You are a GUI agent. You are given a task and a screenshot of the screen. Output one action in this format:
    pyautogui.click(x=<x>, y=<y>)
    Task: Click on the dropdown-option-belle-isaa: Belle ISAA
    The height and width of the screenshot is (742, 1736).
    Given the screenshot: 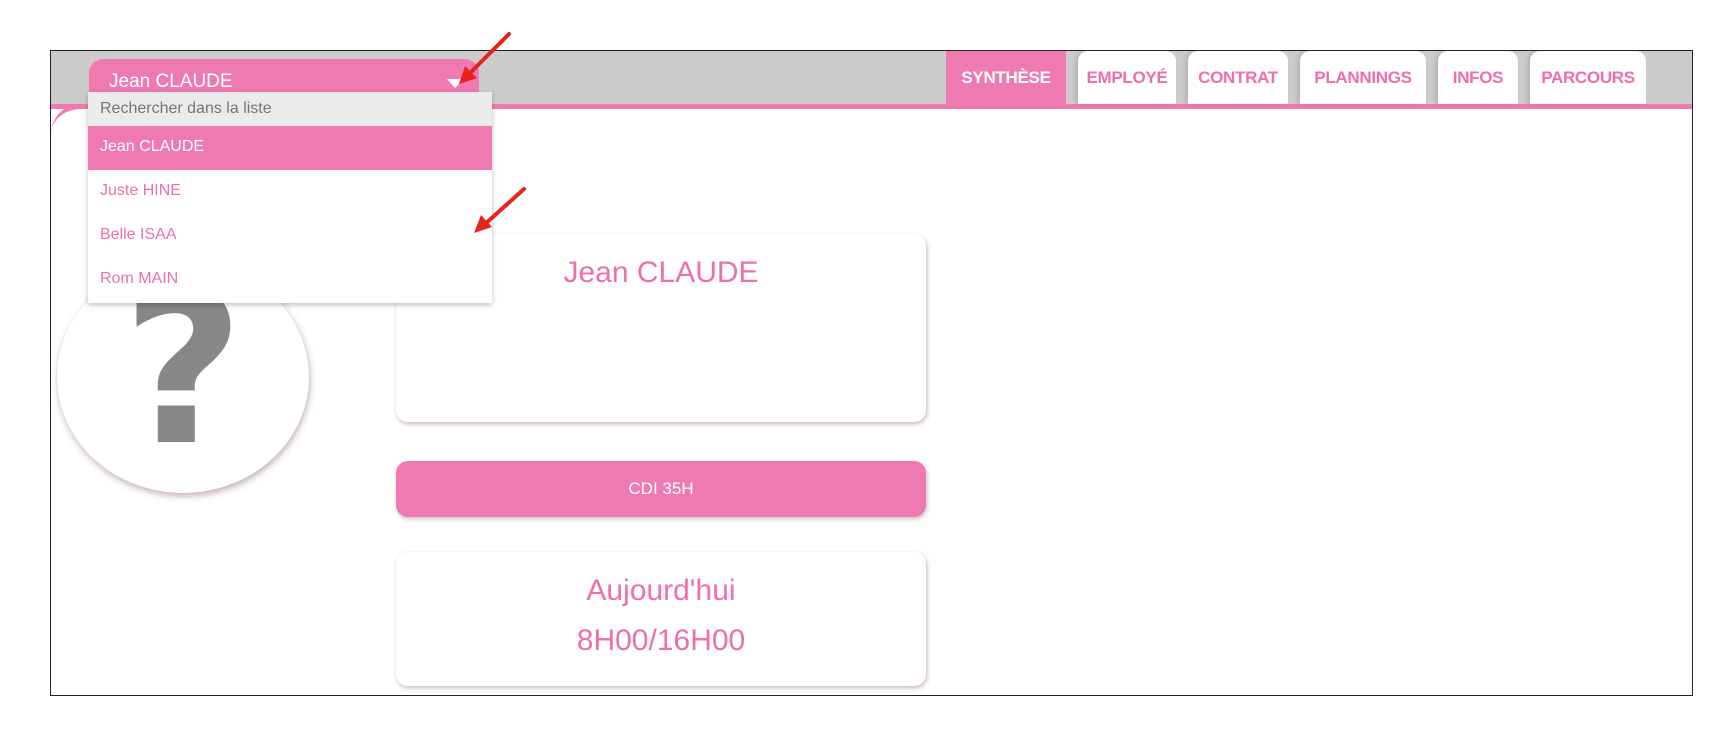 What is the action you would take?
    pyautogui.click(x=290, y=236)
    